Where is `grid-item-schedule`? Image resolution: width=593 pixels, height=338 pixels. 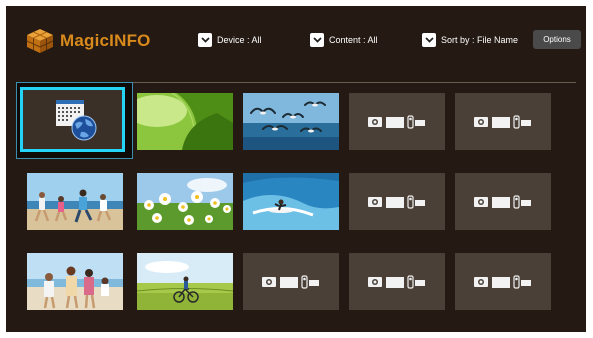
grid-item-schedule is located at coordinates (72, 119).